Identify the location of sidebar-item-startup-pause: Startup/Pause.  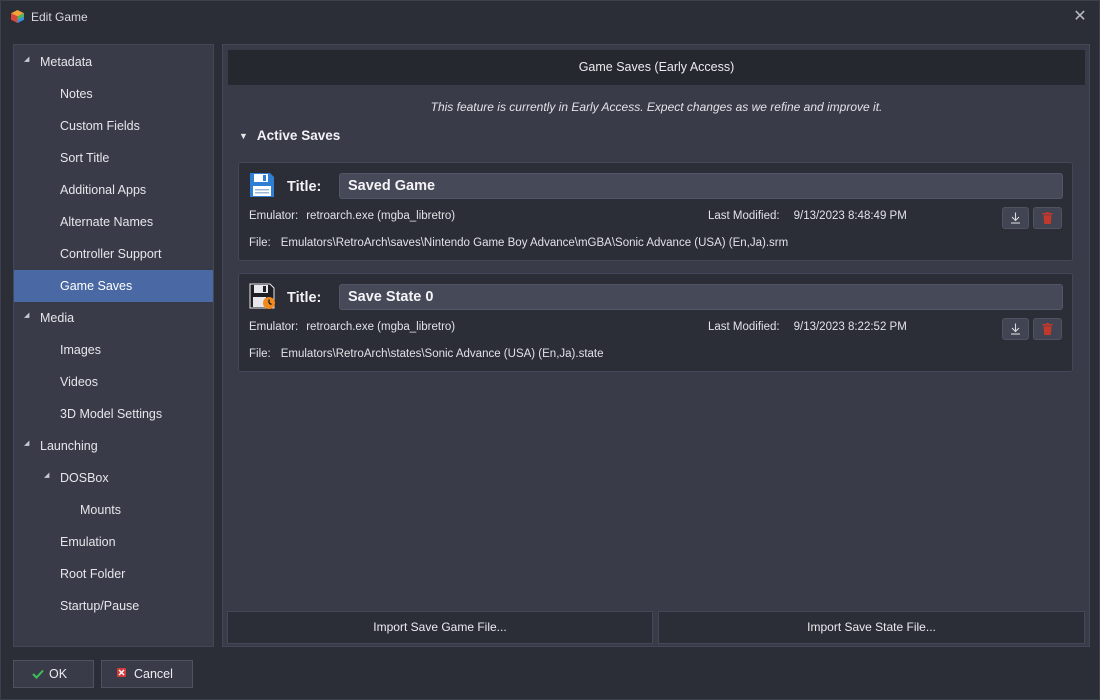
(113, 606).